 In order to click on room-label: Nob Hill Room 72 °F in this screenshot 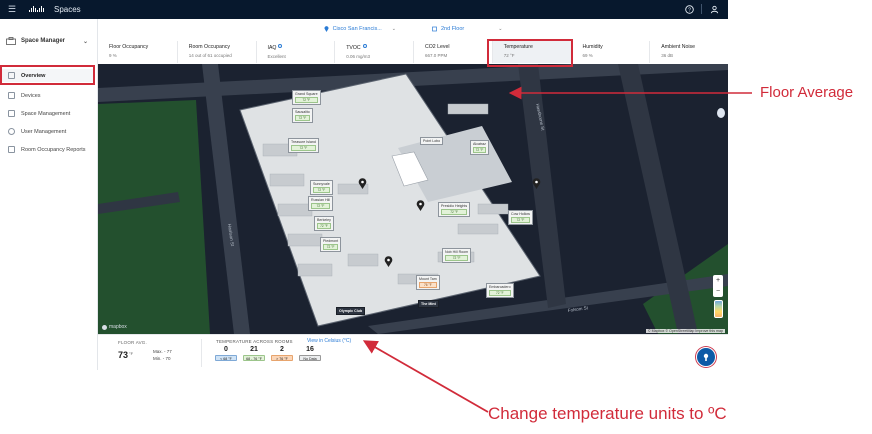, I will do `click(457, 255)`.